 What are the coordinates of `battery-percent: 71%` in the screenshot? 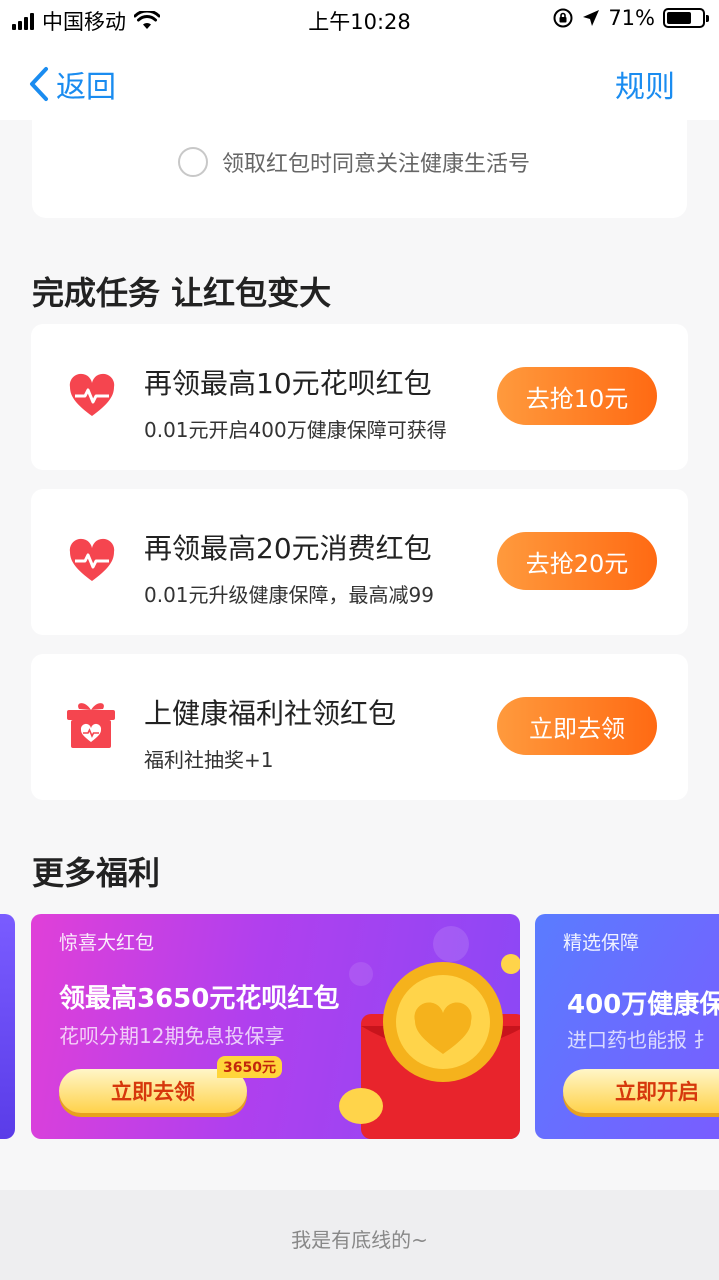 It's located at (631, 18).